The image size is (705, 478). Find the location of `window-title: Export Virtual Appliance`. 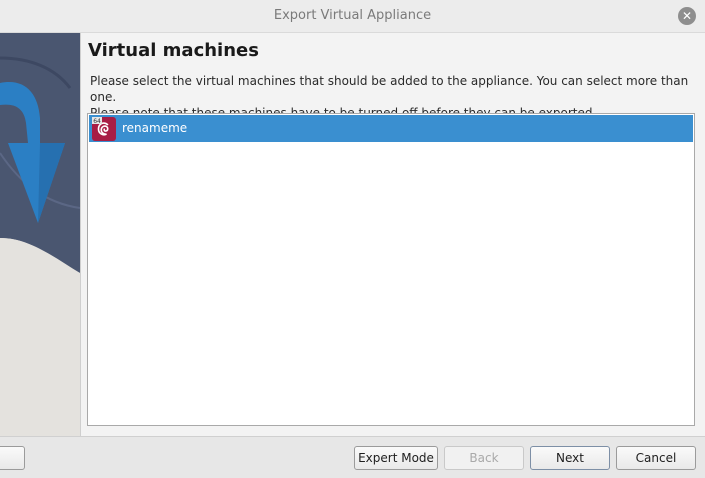

window-title: Export Virtual Appliance is located at coordinates (352, 15).